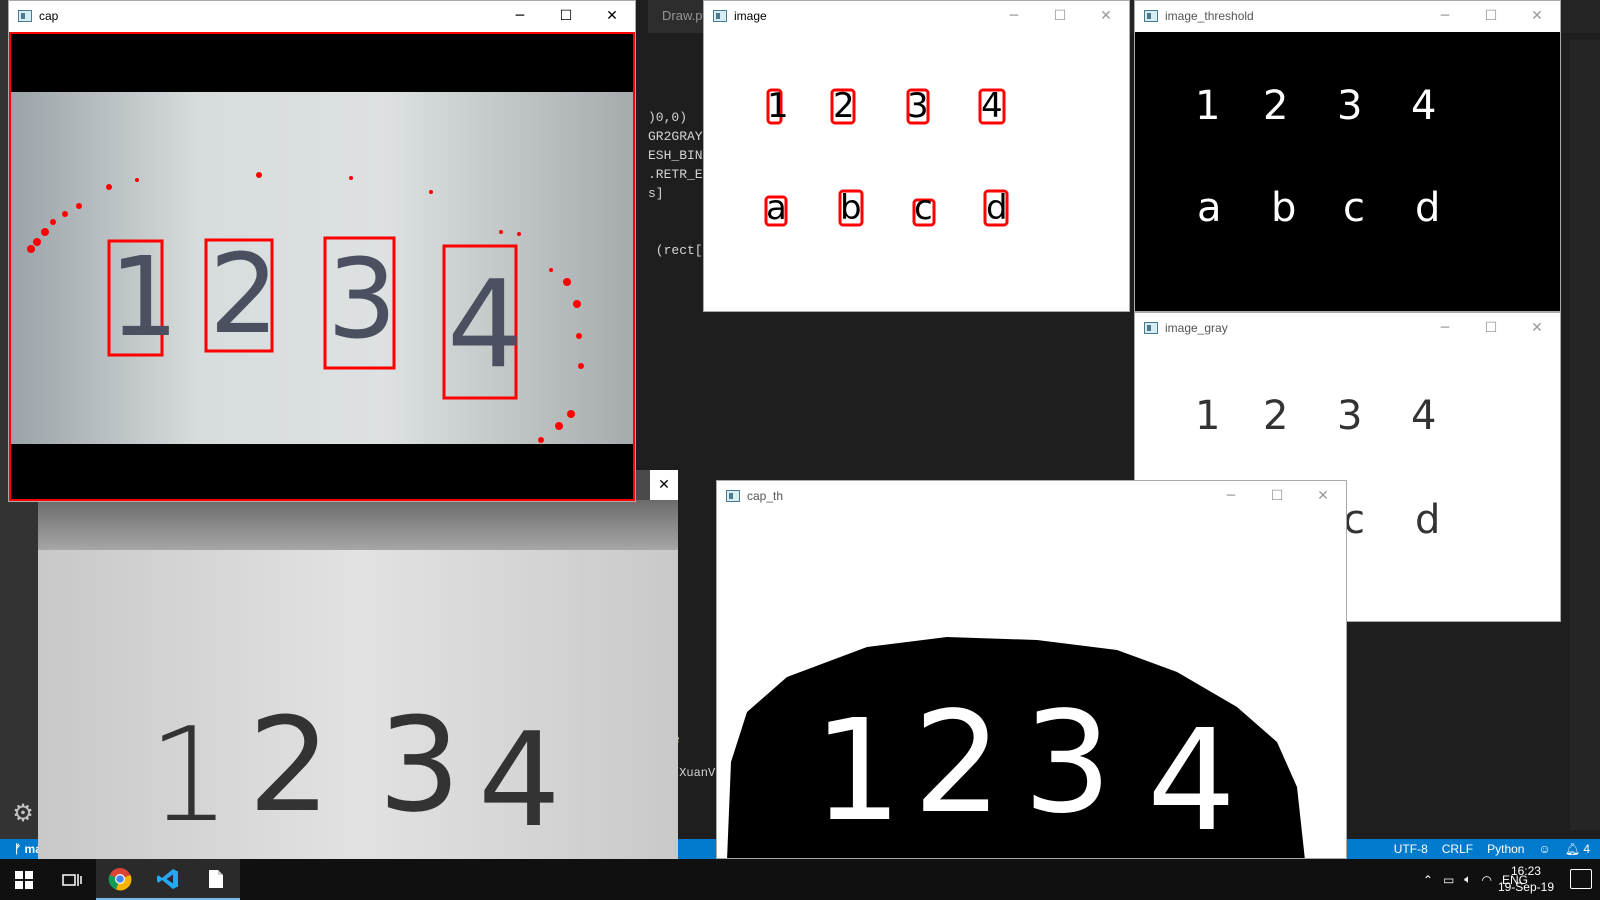  Describe the element at coordinates (144, 297) in the screenshot. I see `cap-digit: 1` at that location.